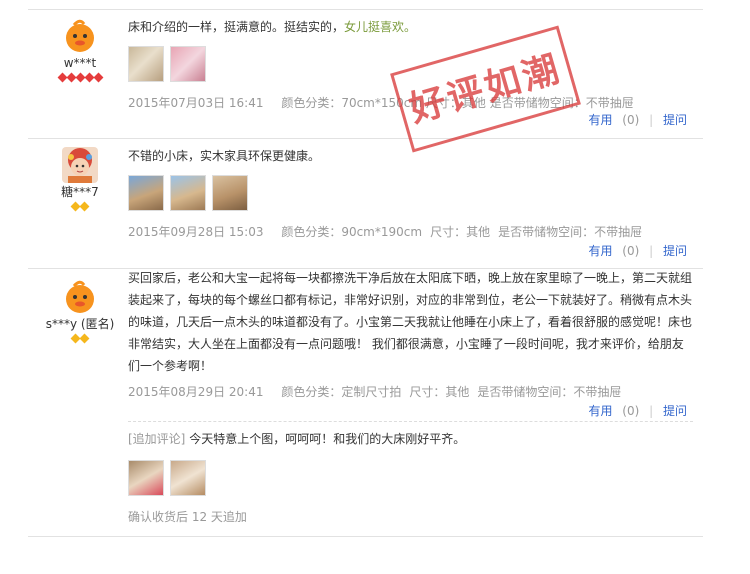 Image resolution: width=750 pixels, height=574 pixels. Describe the element at coordinates (196, 232) in the screenshot. I see `review-date: 2015年09月28日 15:03` at that location.